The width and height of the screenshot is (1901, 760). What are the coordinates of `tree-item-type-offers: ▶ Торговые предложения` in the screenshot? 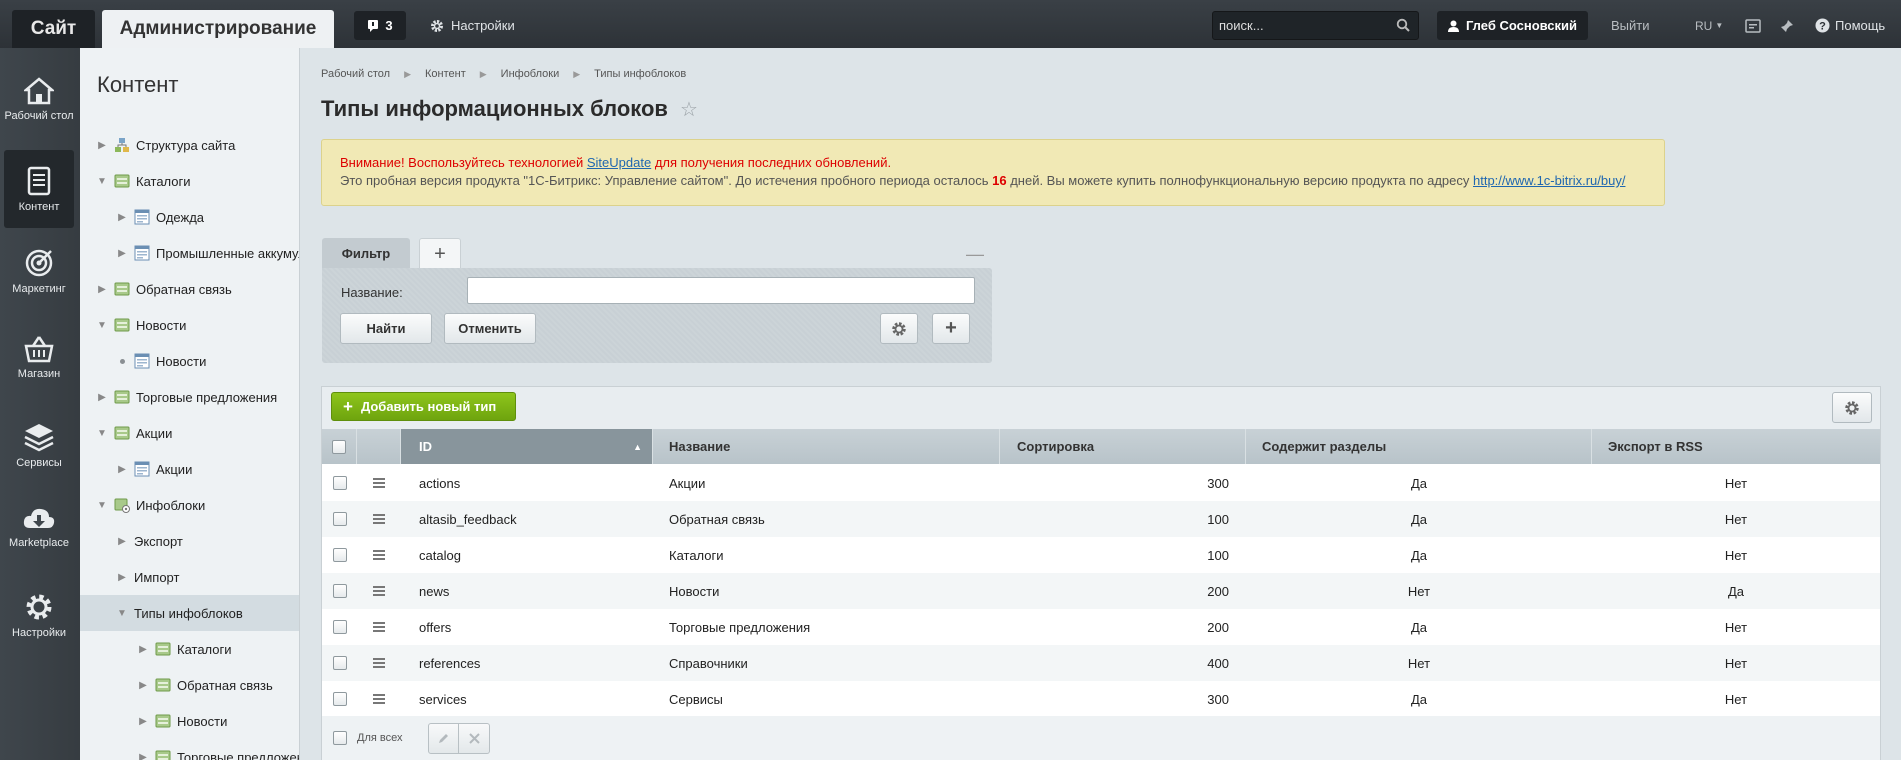 It's located at (189, 749).